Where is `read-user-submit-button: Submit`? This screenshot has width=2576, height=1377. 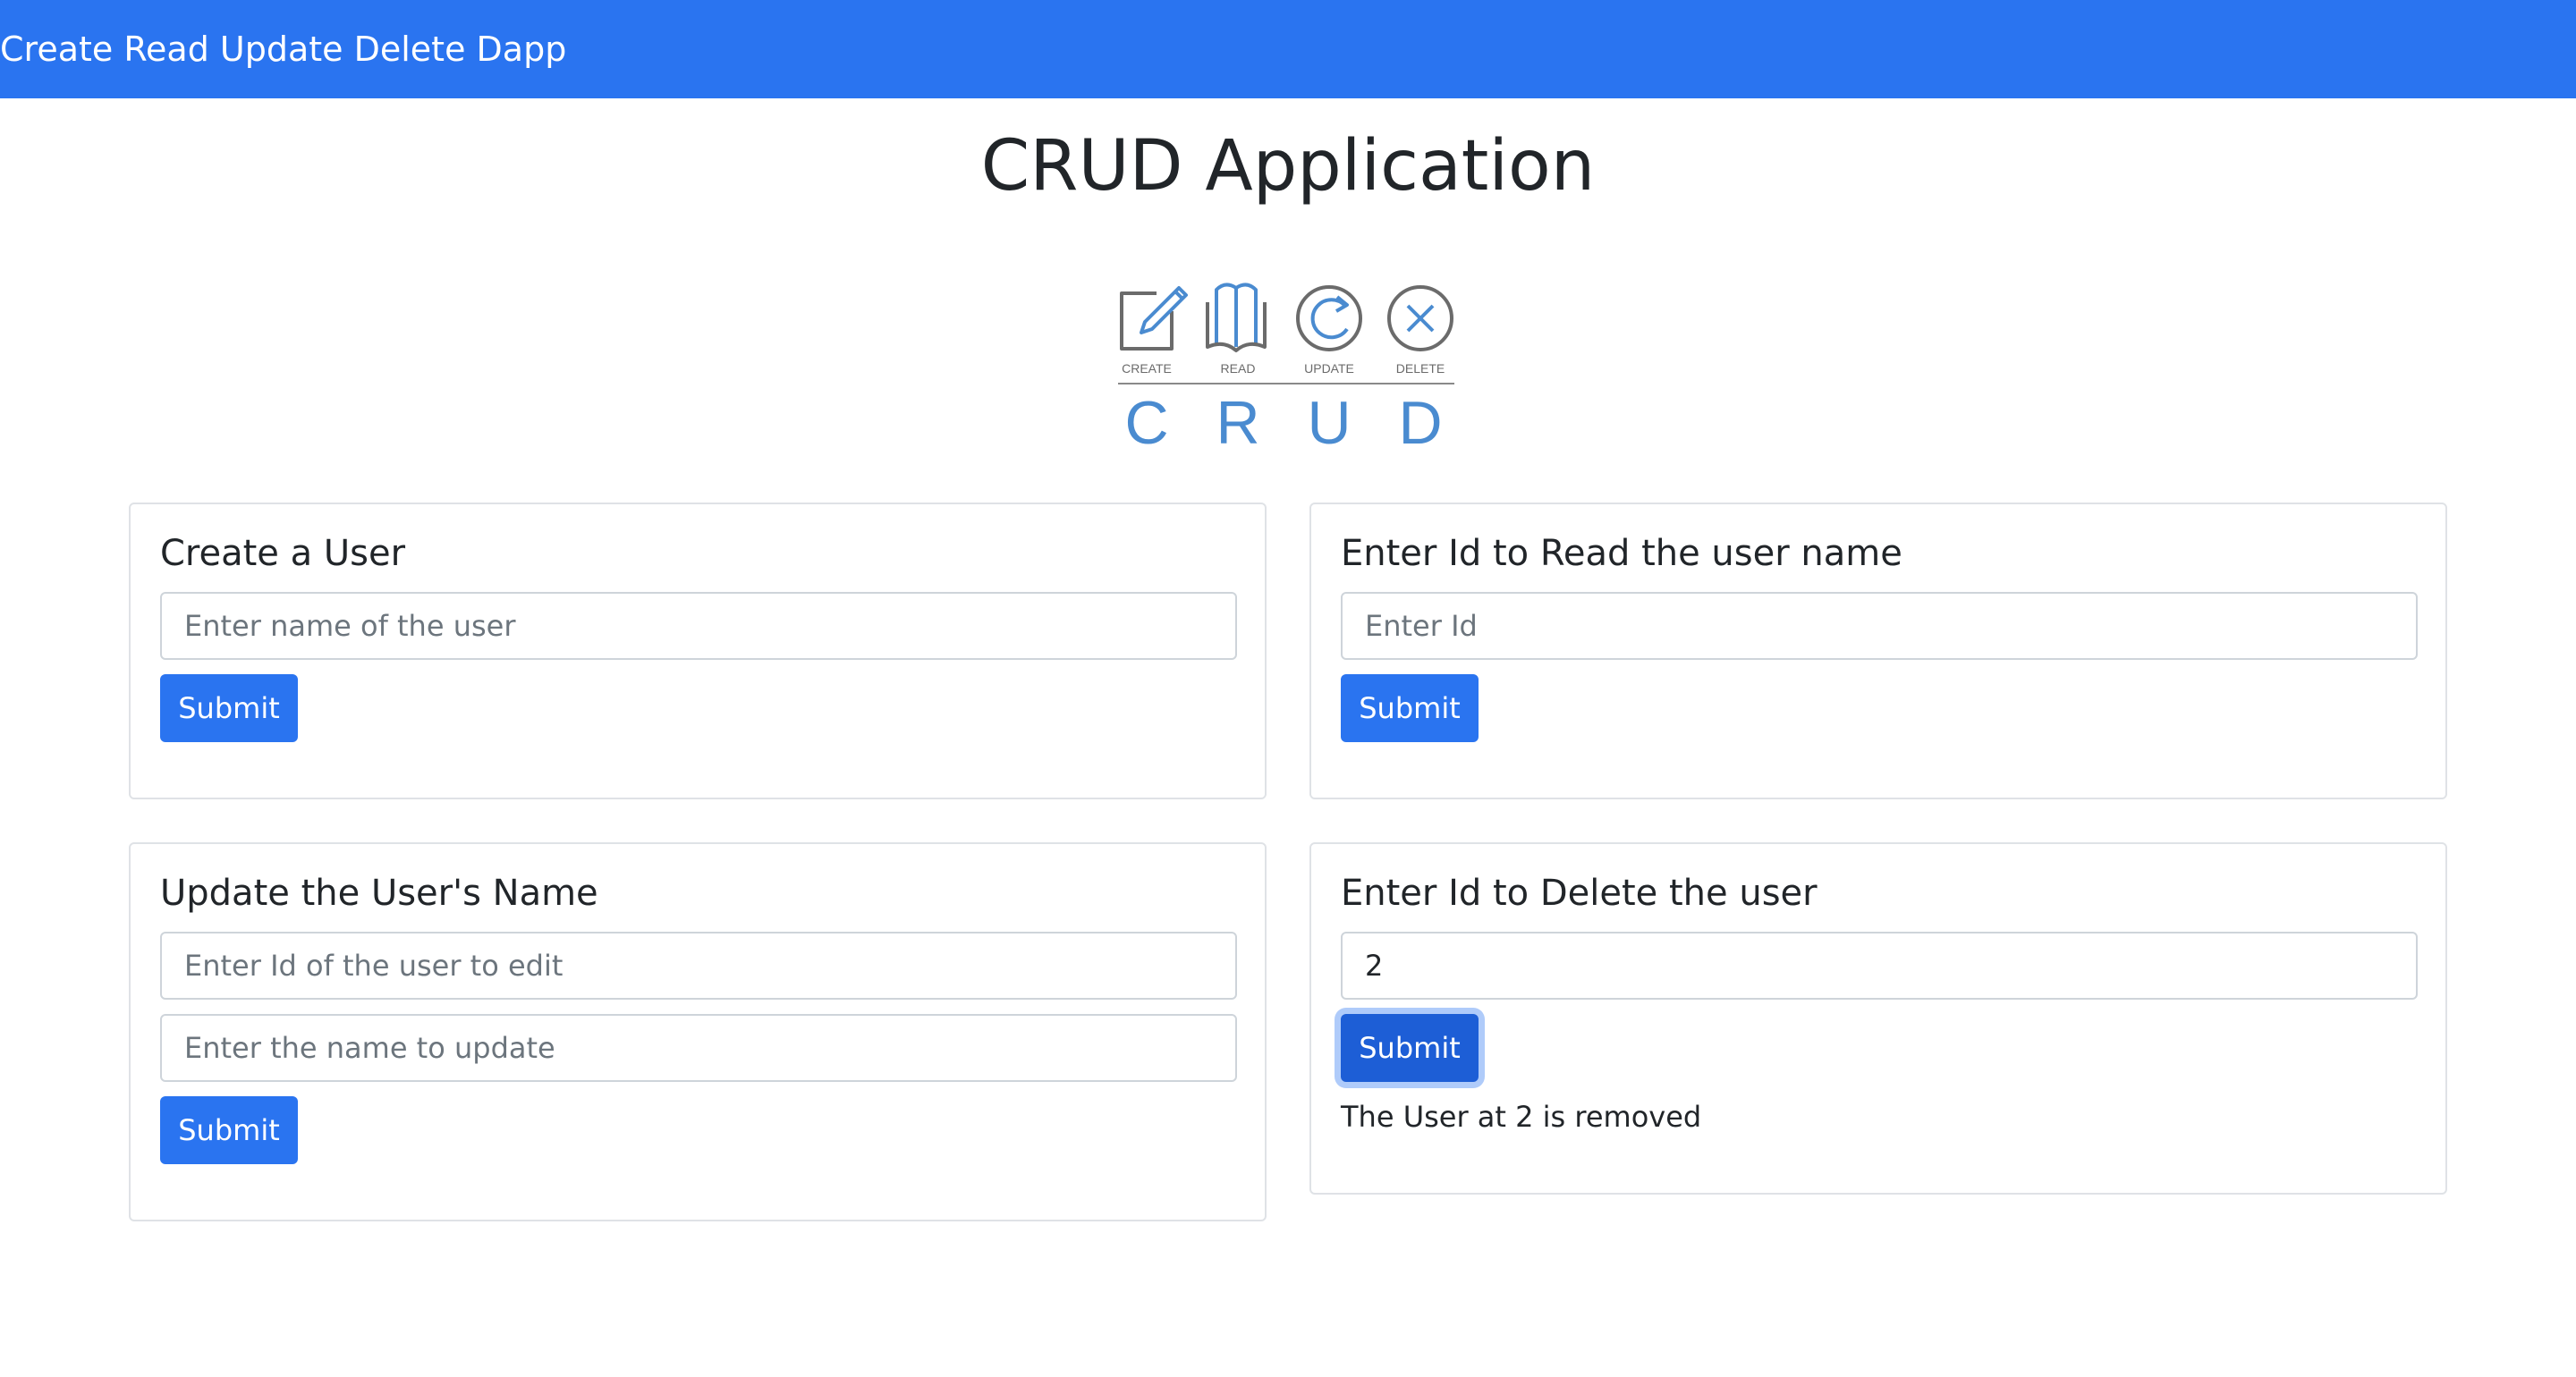
read-user-submit-button: Submit is located at coordinates (1410, 708).